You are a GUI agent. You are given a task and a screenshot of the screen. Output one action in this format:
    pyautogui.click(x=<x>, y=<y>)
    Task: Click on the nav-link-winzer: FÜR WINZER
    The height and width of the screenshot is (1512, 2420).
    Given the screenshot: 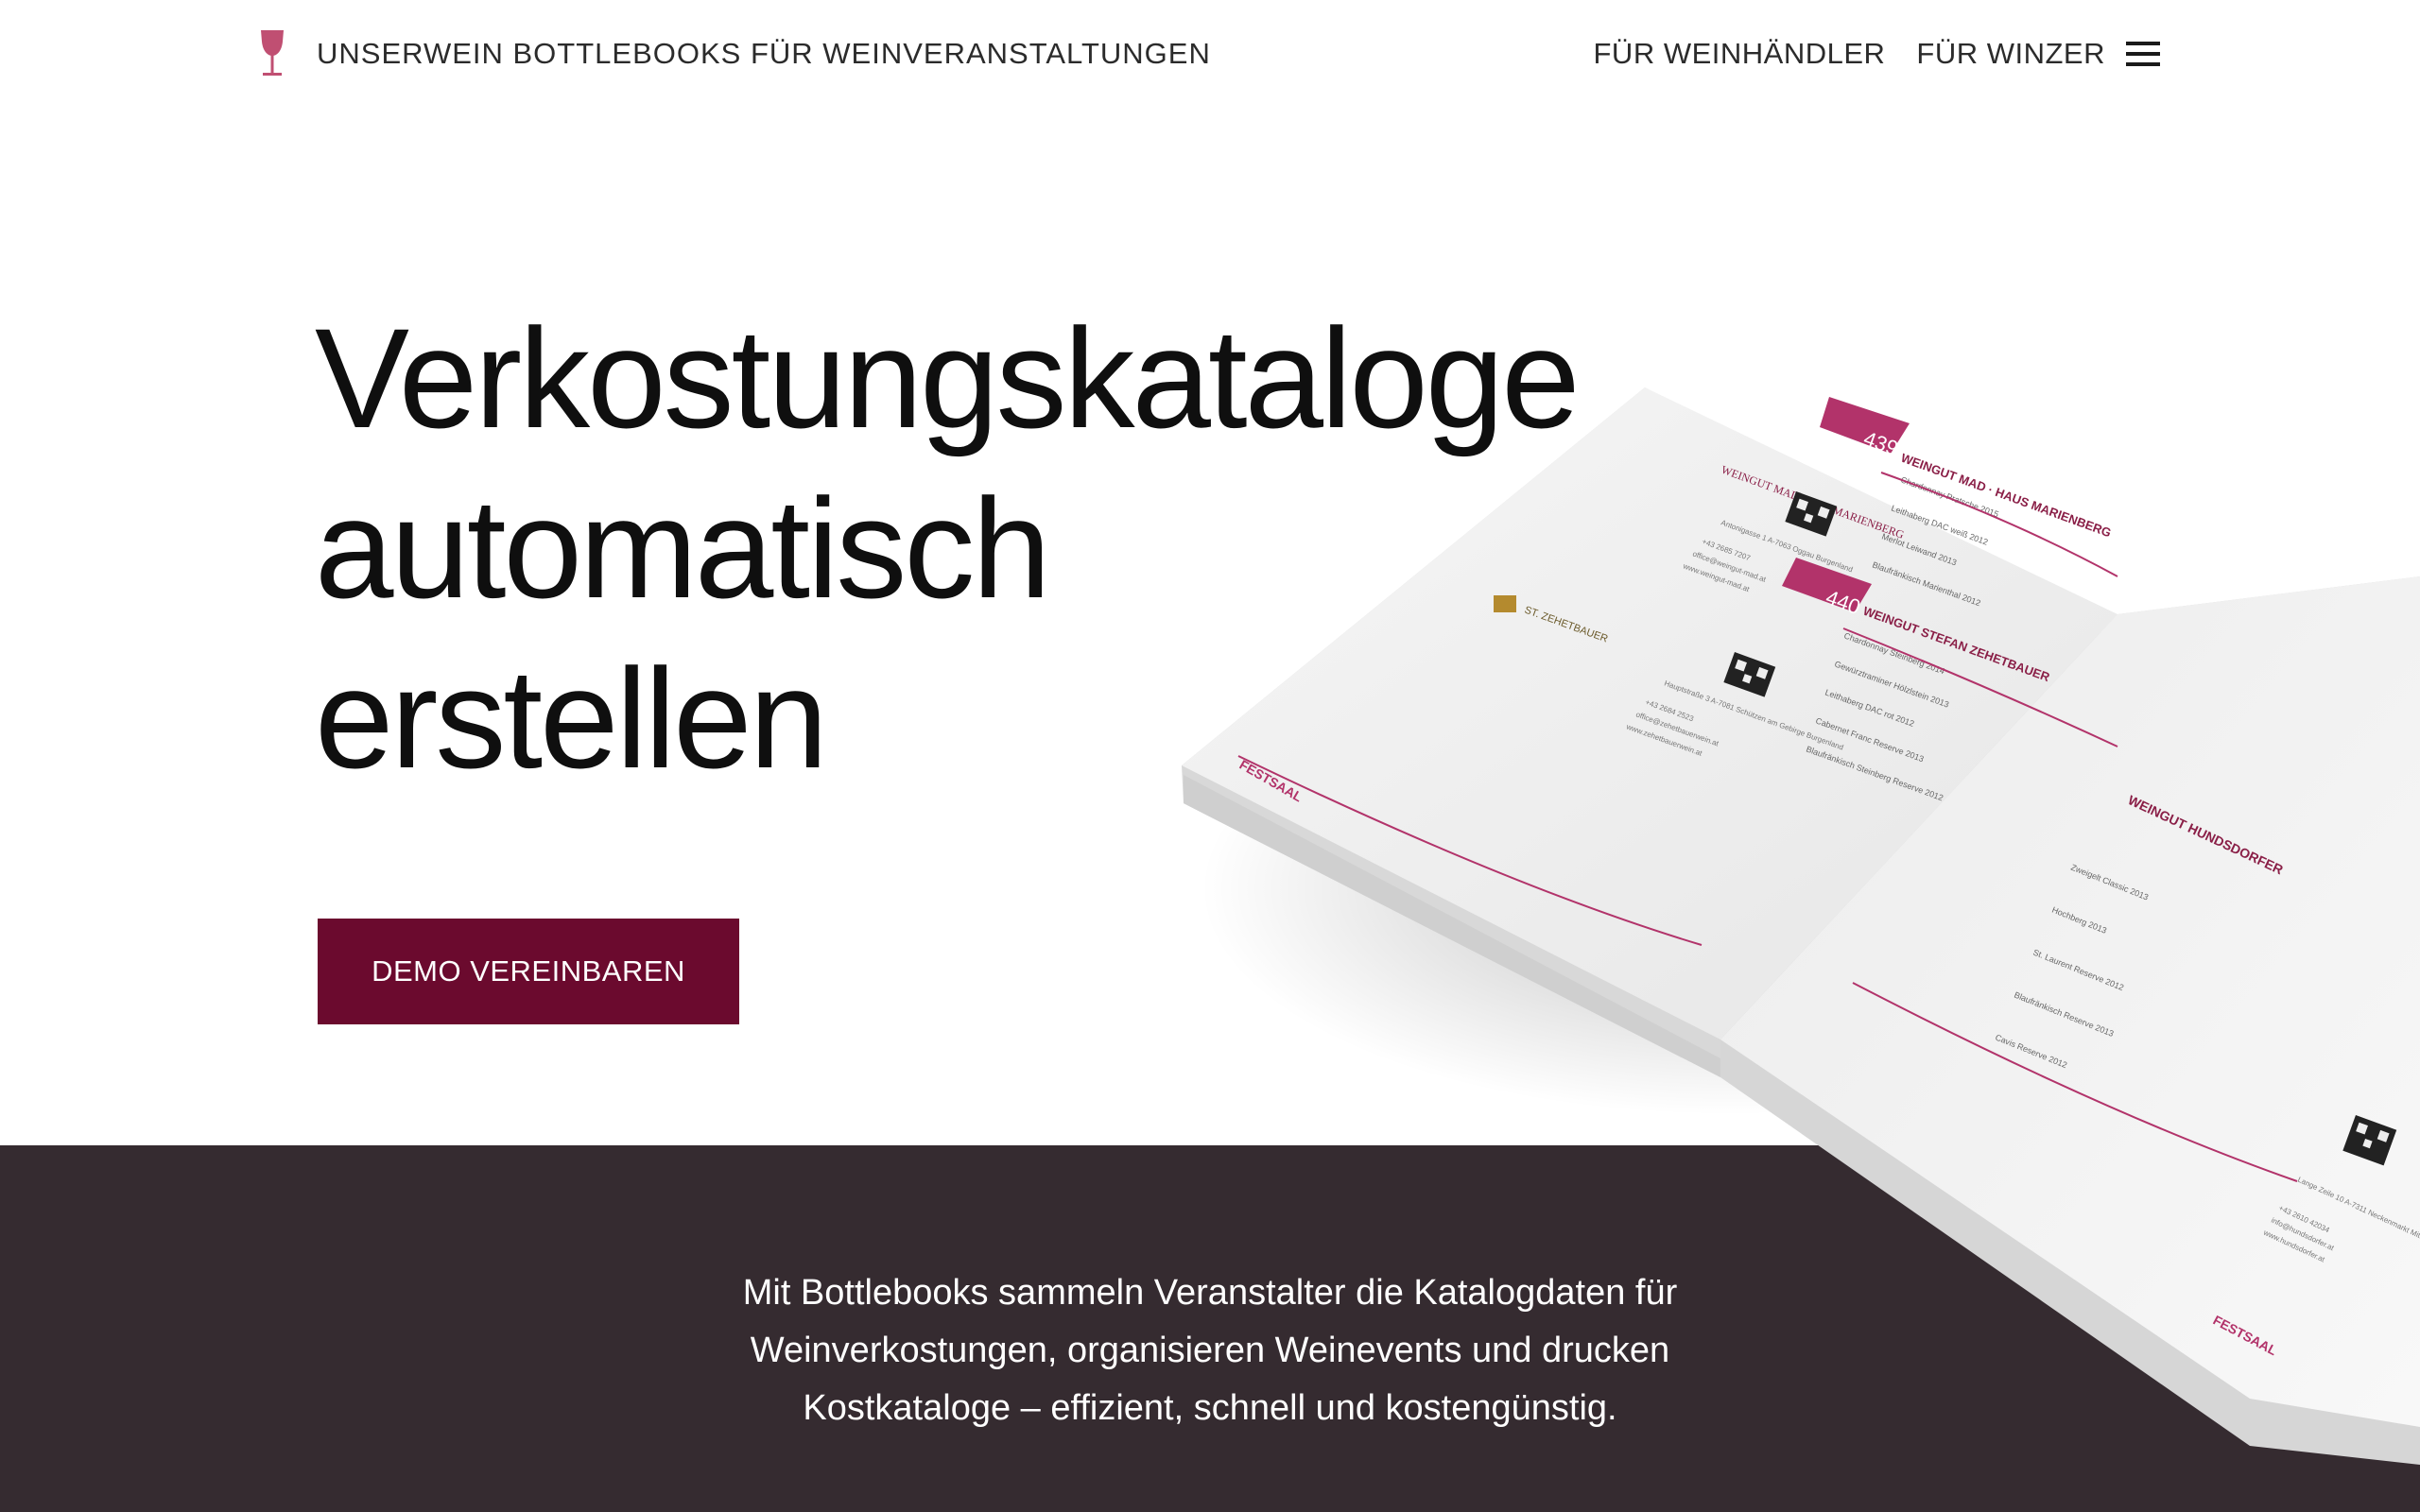 What is the action you would take?
    pyautogui.click(x=2010, y=53)
    